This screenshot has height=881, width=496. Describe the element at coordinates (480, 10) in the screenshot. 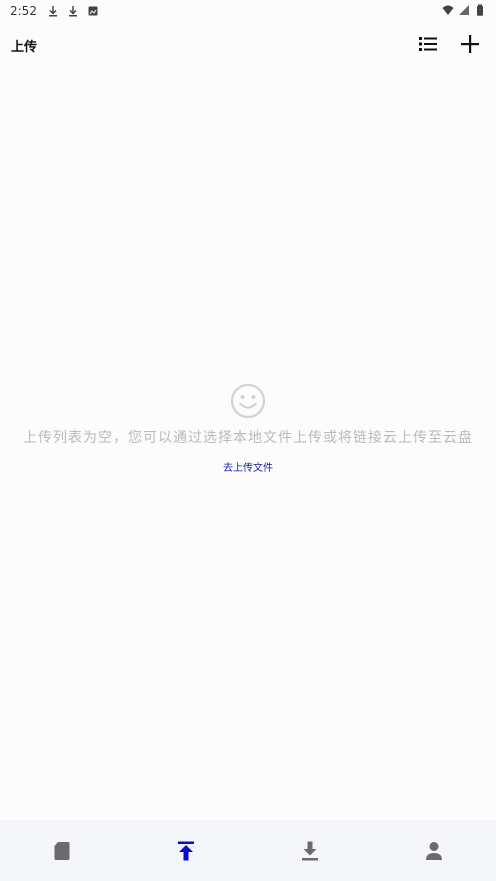

I see `battery-icon` at that location.